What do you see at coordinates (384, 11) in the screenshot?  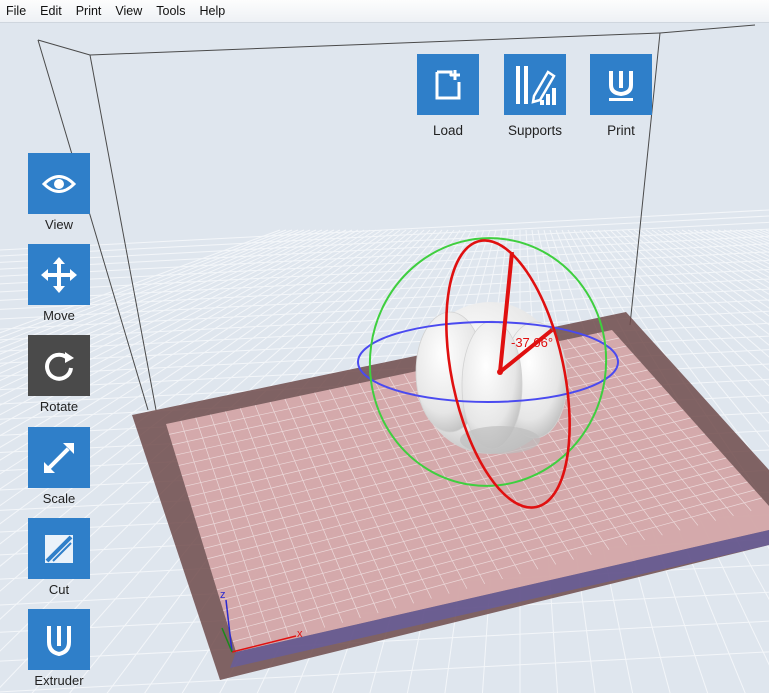 I see `menu-bar: File Edit Print View Tools Help` at bounding box center [384, 11].